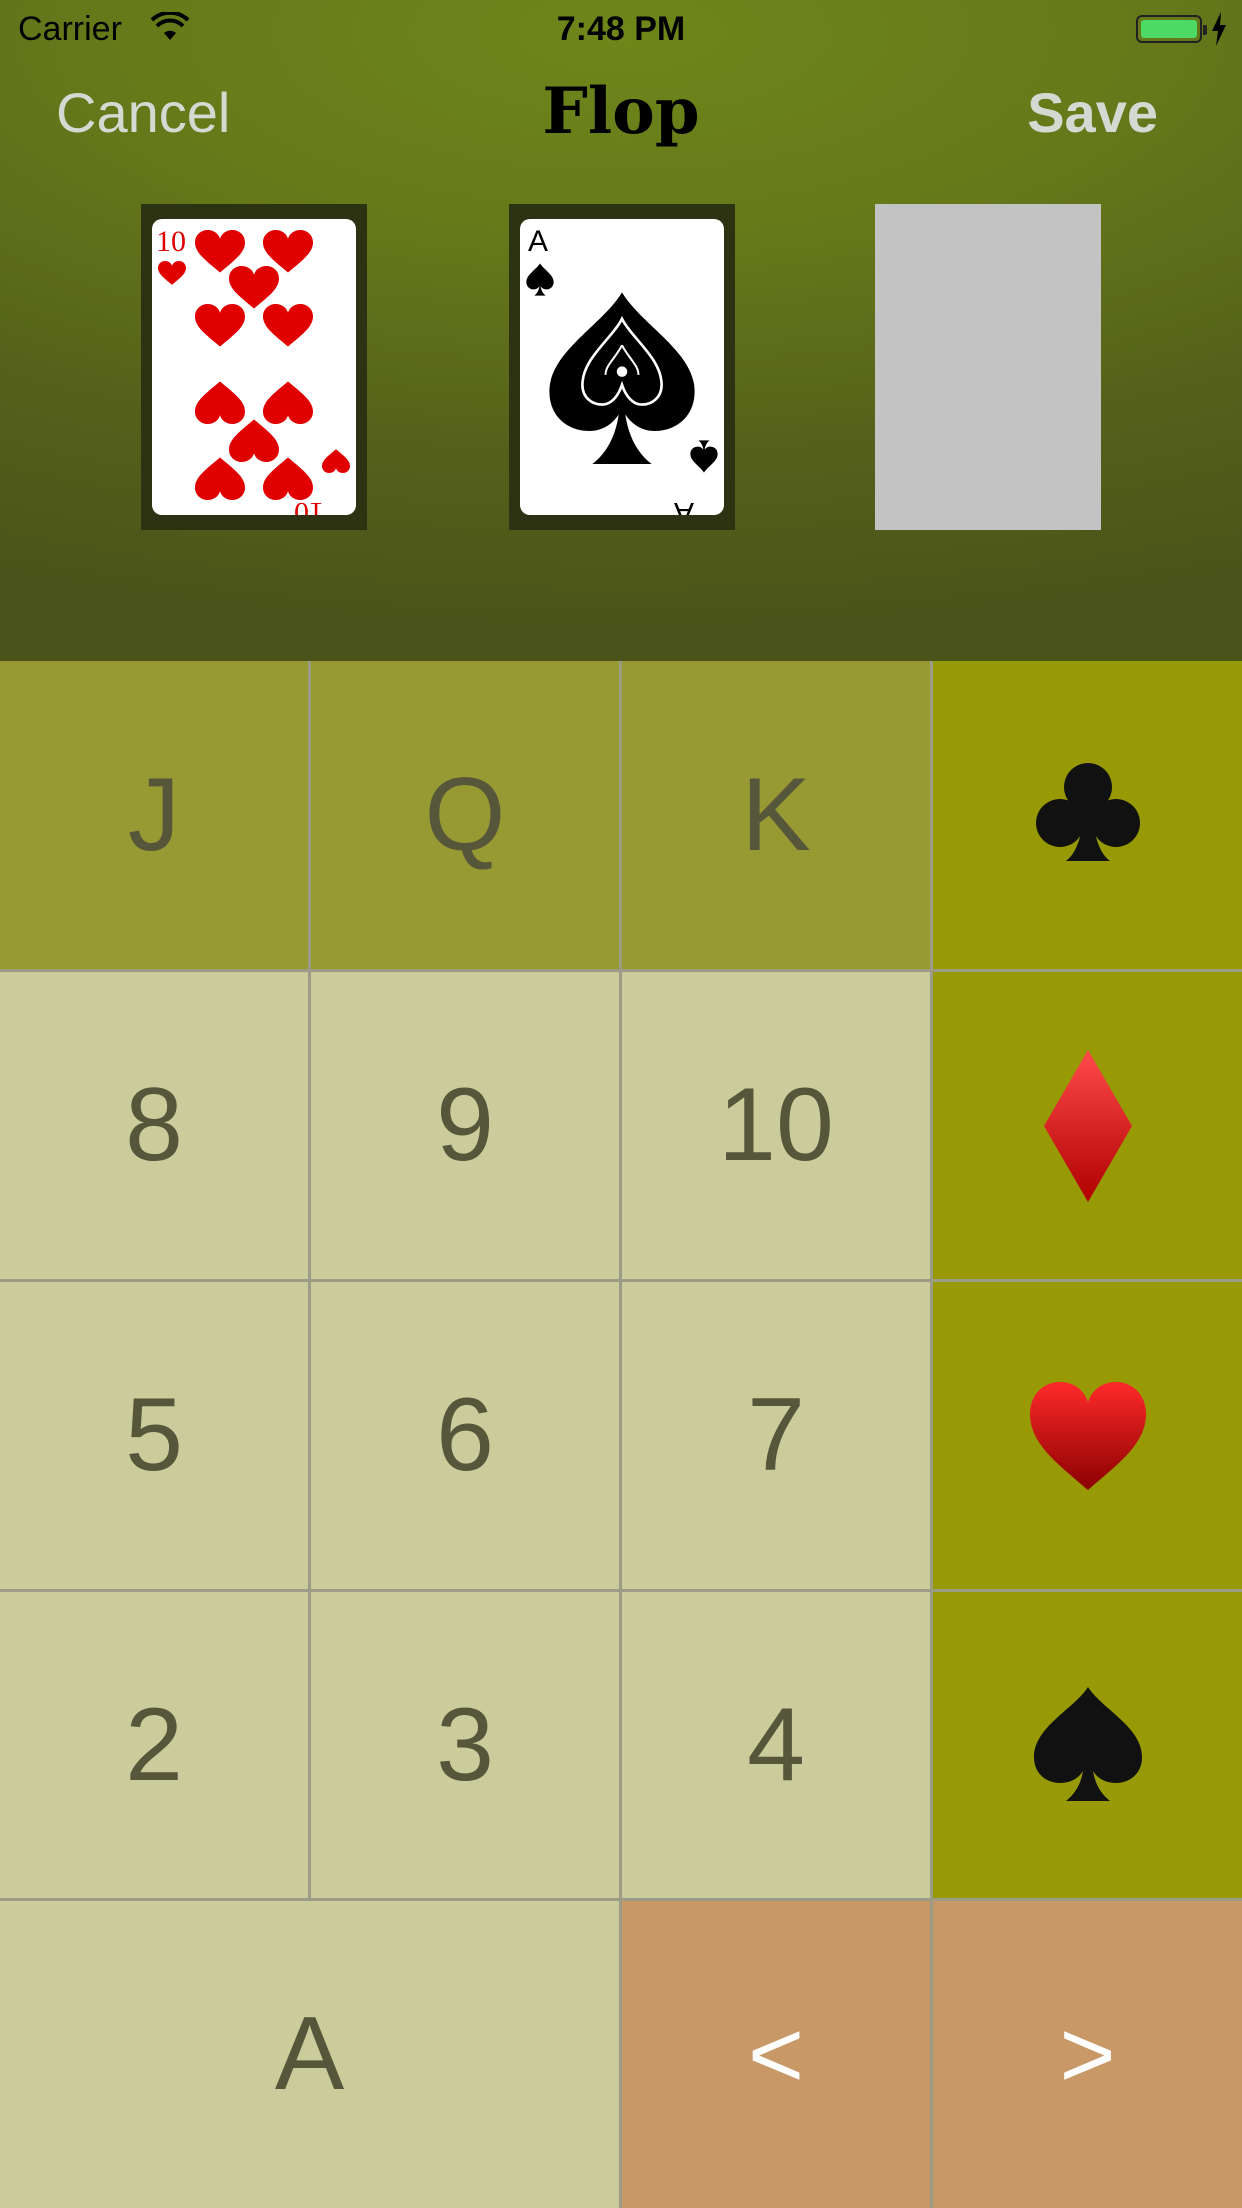 The width and height of the screenshot is (1242, 2208). I want to click on spade-icon, so click(1087, 1744).